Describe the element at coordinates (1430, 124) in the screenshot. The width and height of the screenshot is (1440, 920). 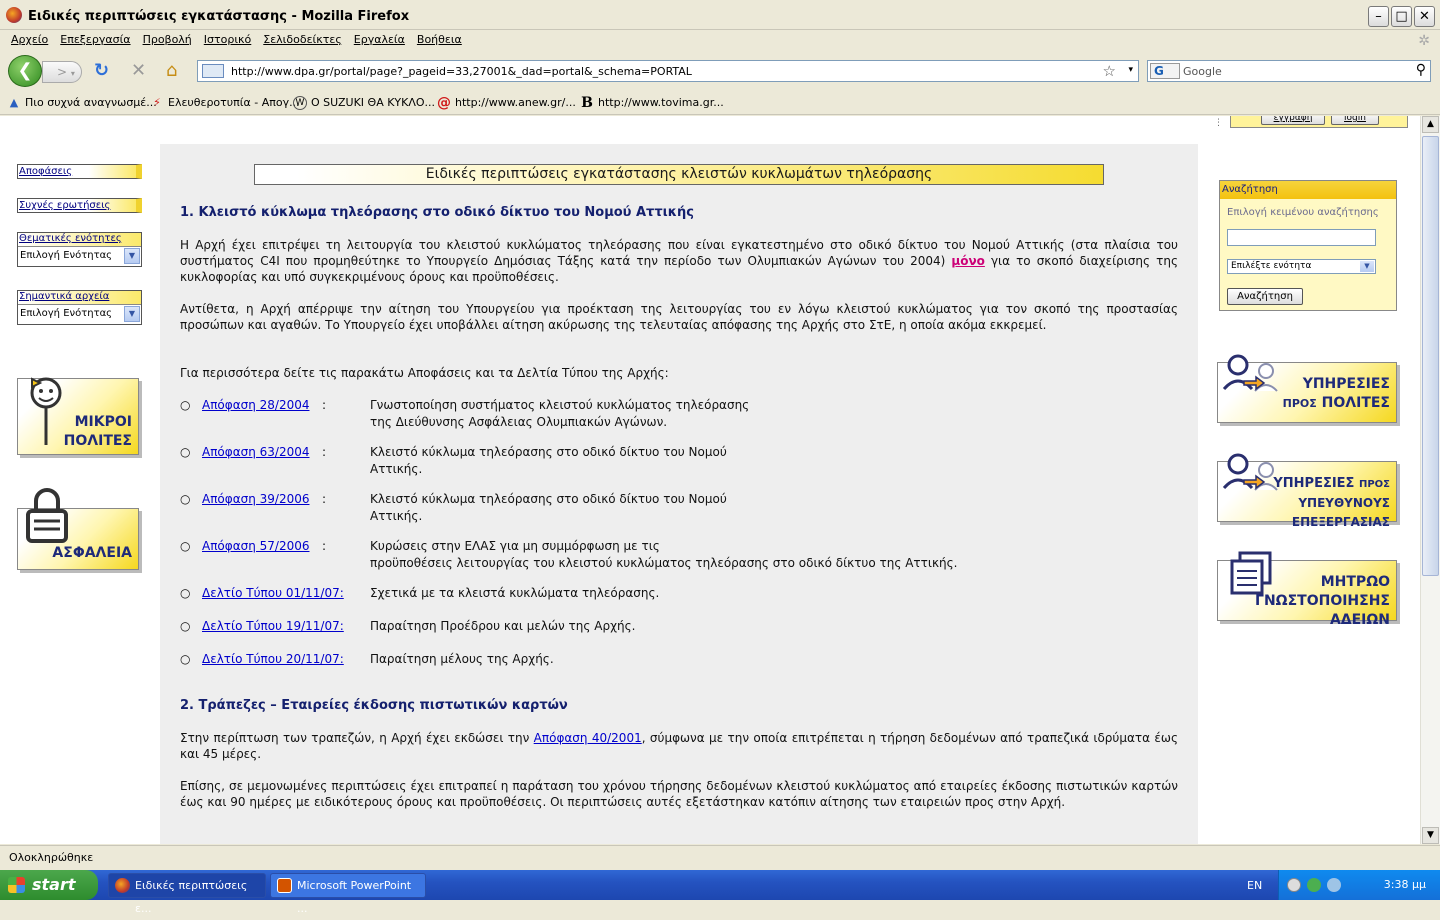
I see `scroll-up-icon: ▲` at that location.